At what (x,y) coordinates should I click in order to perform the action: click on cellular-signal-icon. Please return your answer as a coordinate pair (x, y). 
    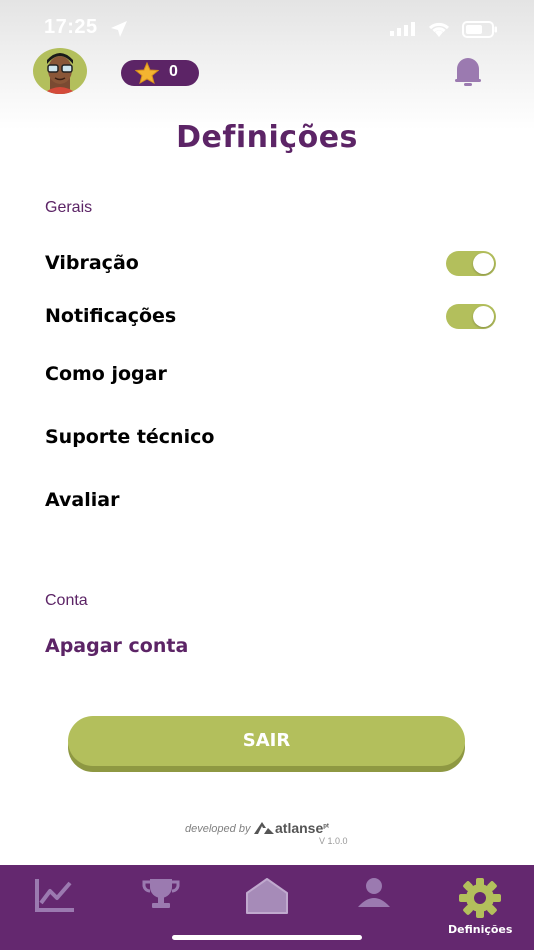
    Looking at the image, I should click on (402, 29).